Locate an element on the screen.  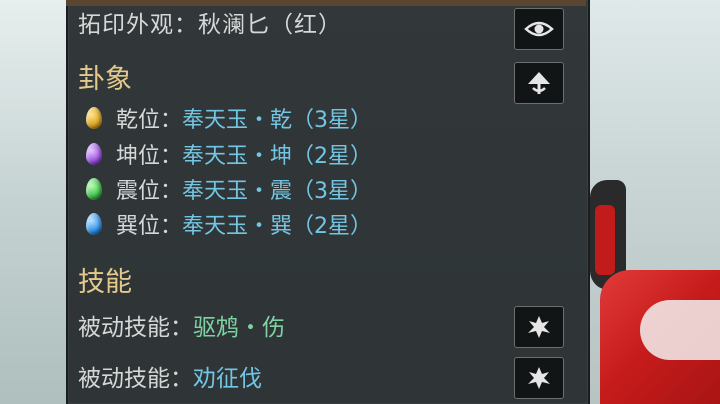
trigram-item-label: 震位： is located at coordinates (149, 191).